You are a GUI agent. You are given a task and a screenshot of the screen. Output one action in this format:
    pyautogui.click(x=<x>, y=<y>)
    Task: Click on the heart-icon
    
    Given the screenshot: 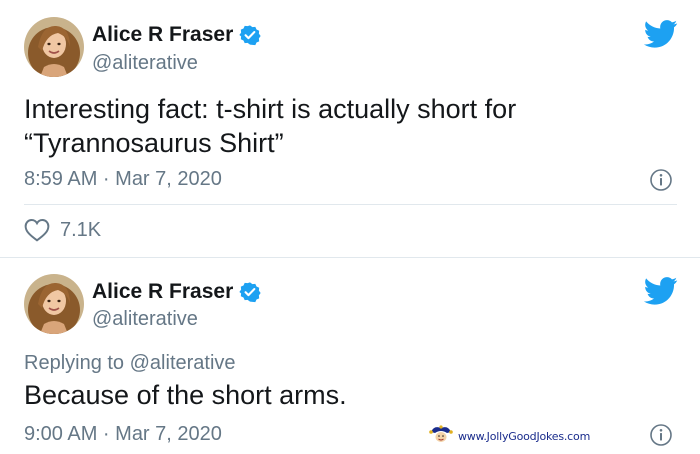 What is the action you would take?
    pyautogui.click(x=37, y=230)
    